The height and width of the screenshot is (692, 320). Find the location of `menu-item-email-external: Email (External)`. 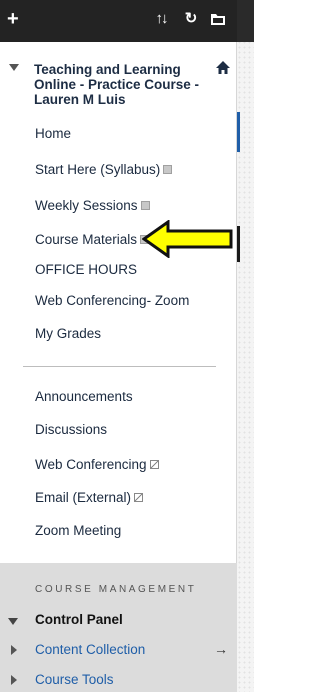

menu-item-email-external: Email (External) is located at coordinates (89, 498).